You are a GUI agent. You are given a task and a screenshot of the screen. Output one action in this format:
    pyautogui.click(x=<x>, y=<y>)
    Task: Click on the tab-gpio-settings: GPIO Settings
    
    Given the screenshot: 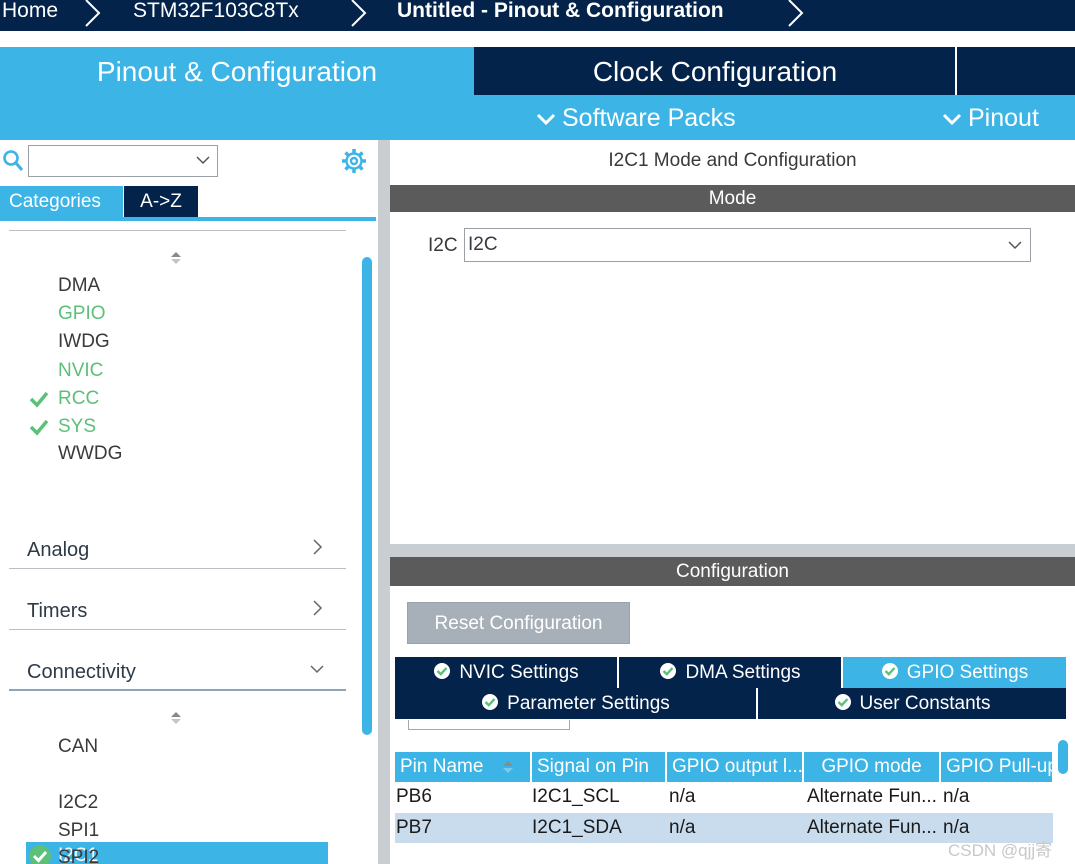 What is the action you would take?
    pyautogui.click(x=954, y=672)
    